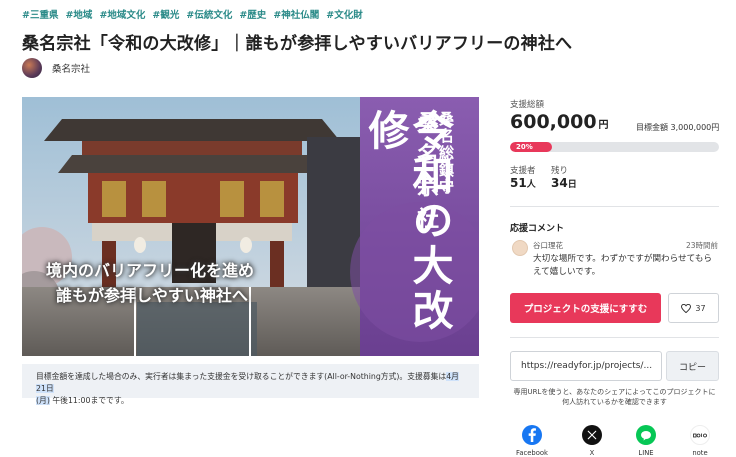 Image resolution: width=736 pixels, height=457 pixels. I want to click on supporters-value: 51, so click(518, 183).